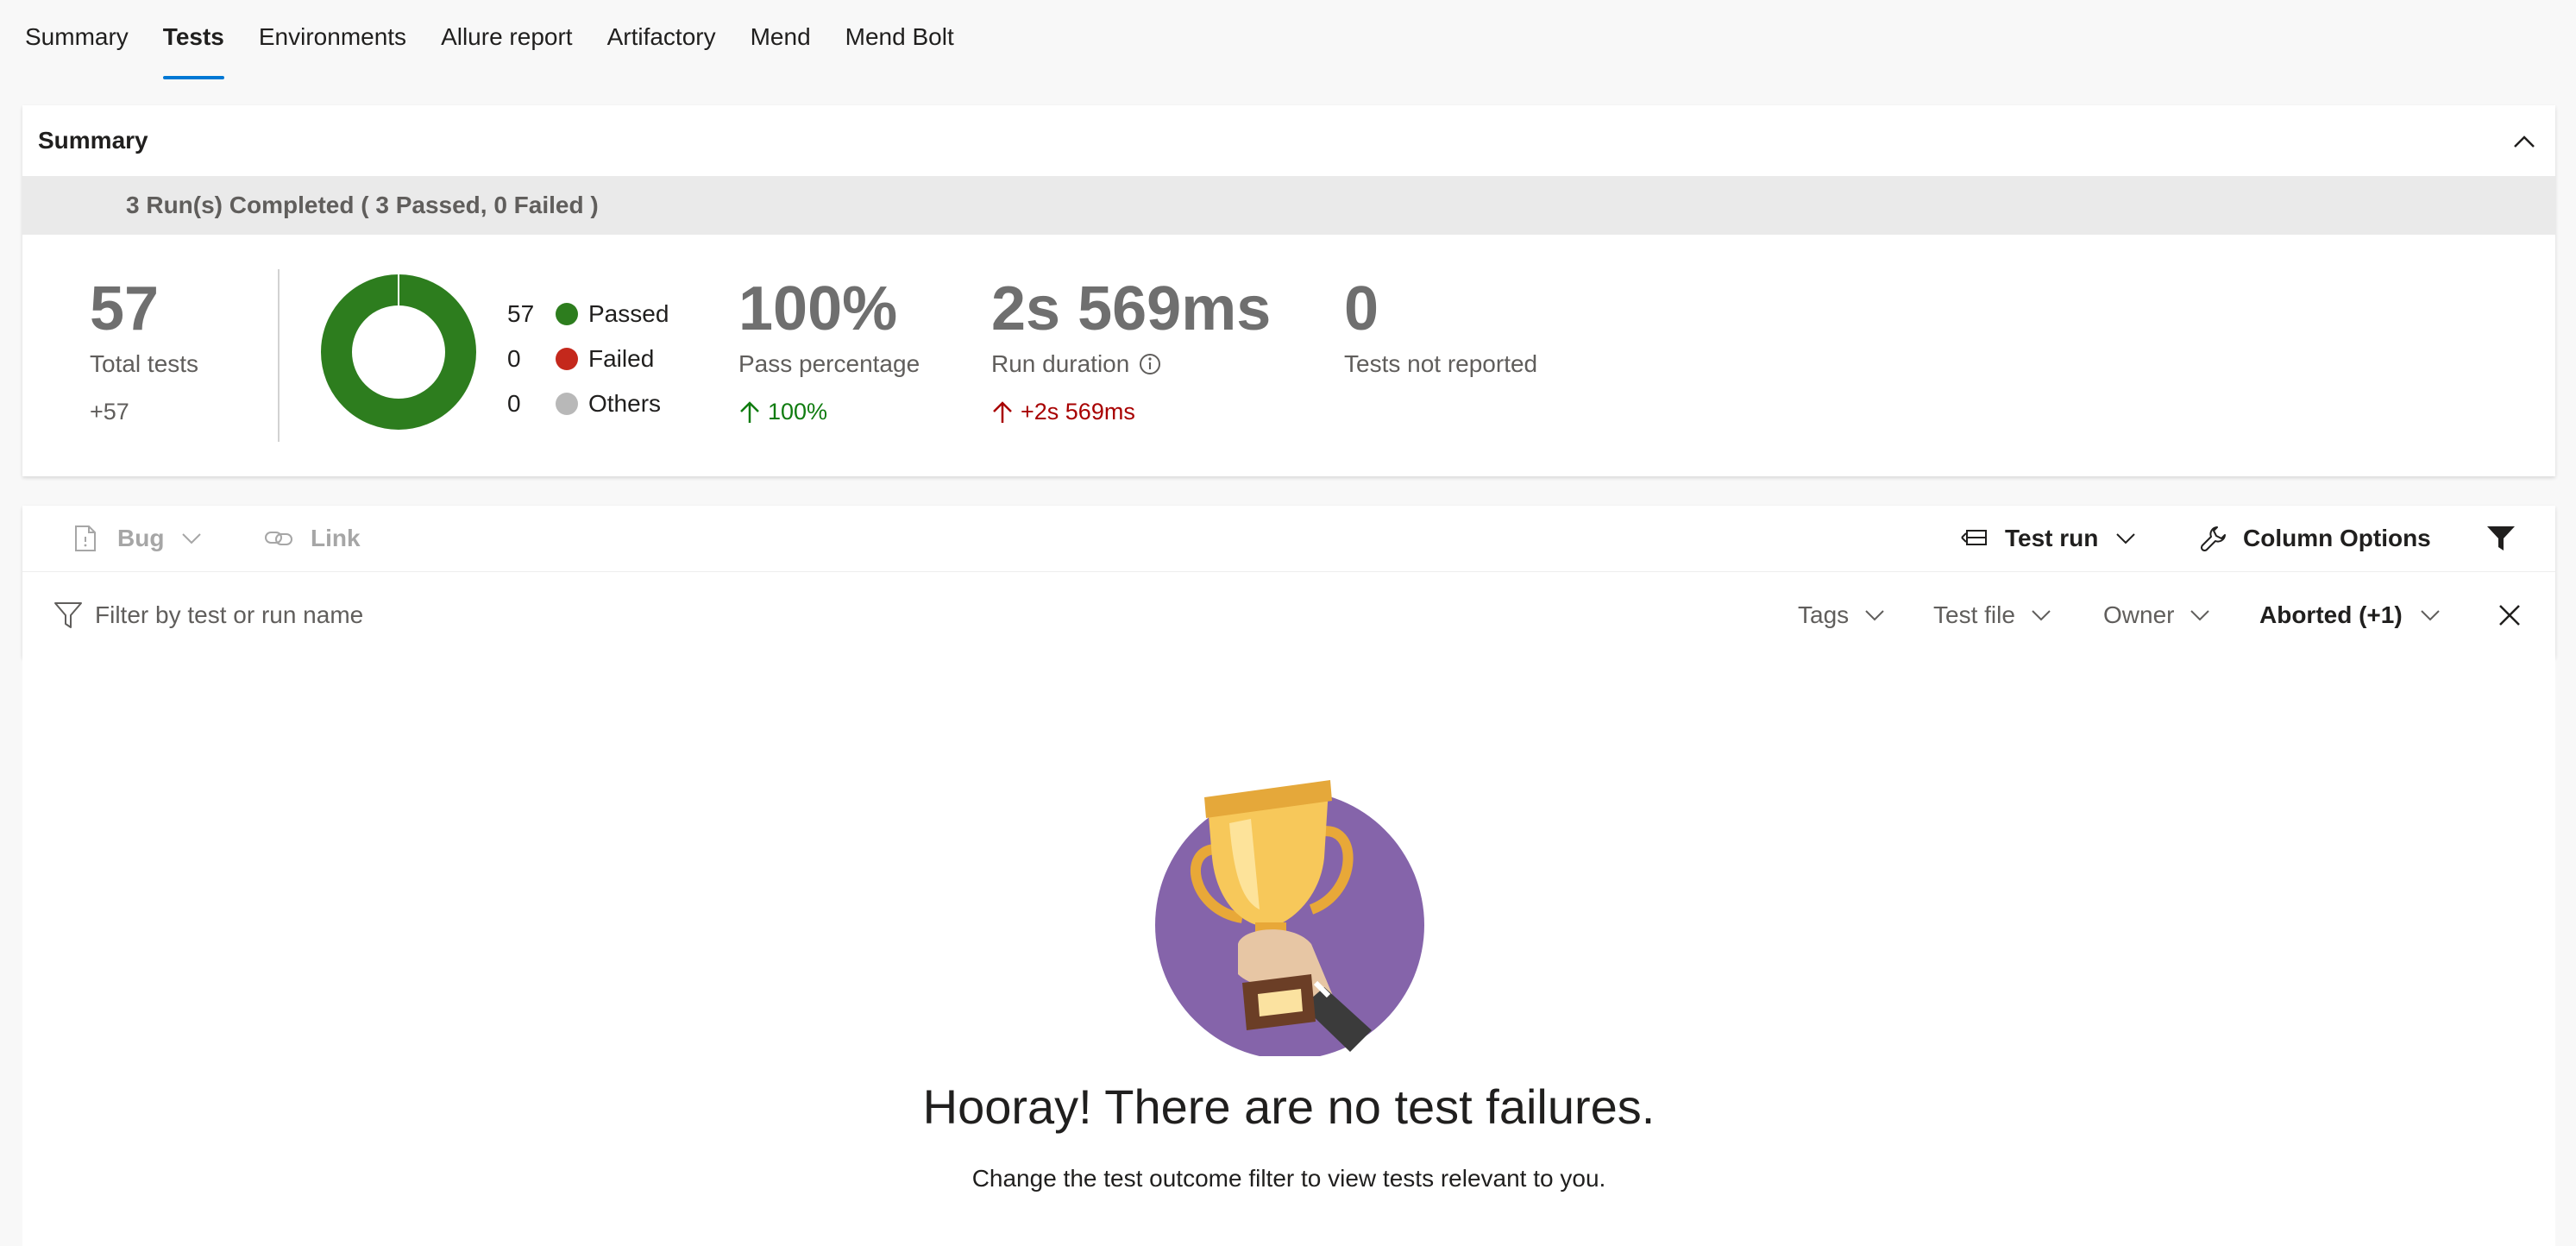 This screenshot has width=2576, height=1246. I want to click on keyword-filter: Filter by test or run name, so click(208, 615).